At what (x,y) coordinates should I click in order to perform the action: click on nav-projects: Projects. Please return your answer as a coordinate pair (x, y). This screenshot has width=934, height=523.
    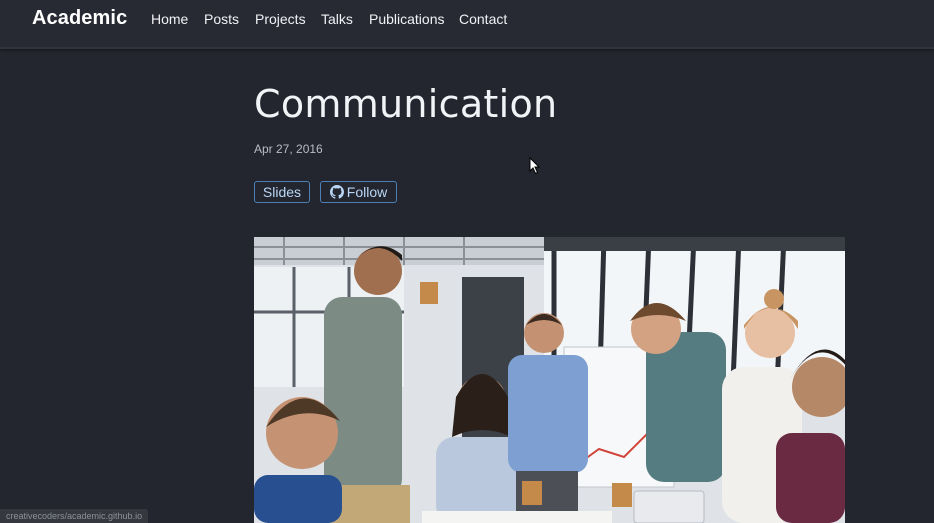
    Looking at the image, I should click on (280, 19).